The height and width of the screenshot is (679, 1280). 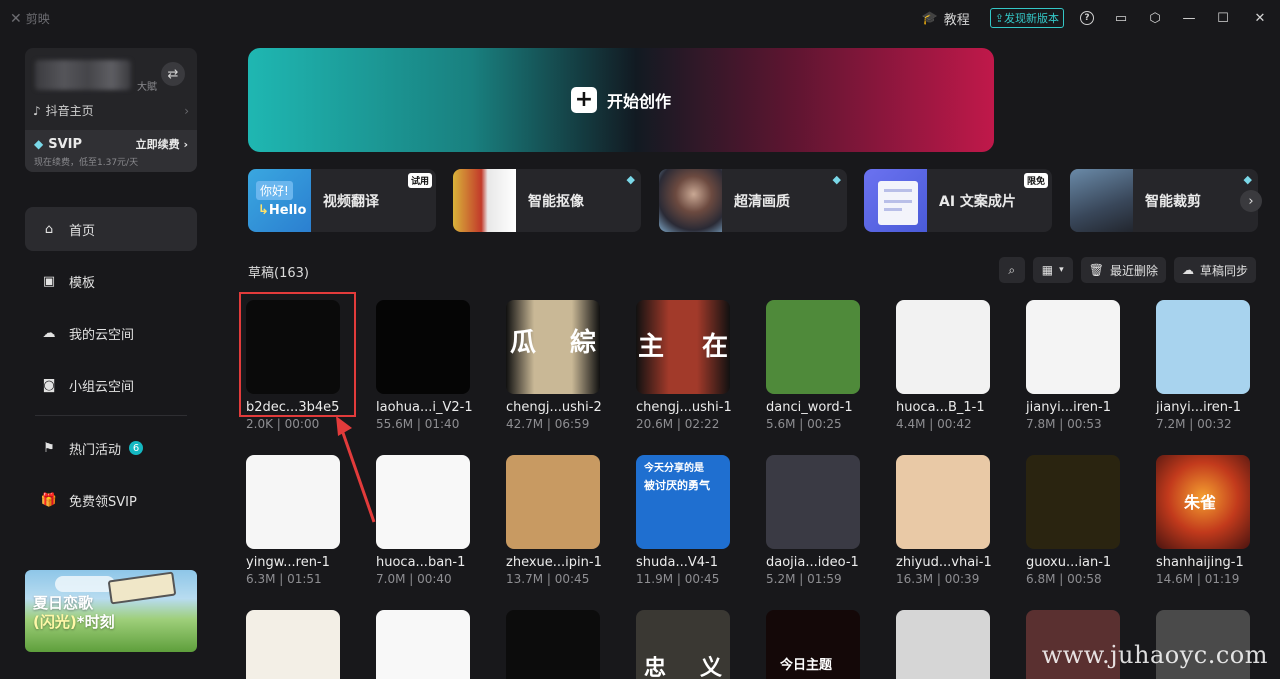 I want to click on sidebar-item-label: 首页, so click(x=82, y=231).